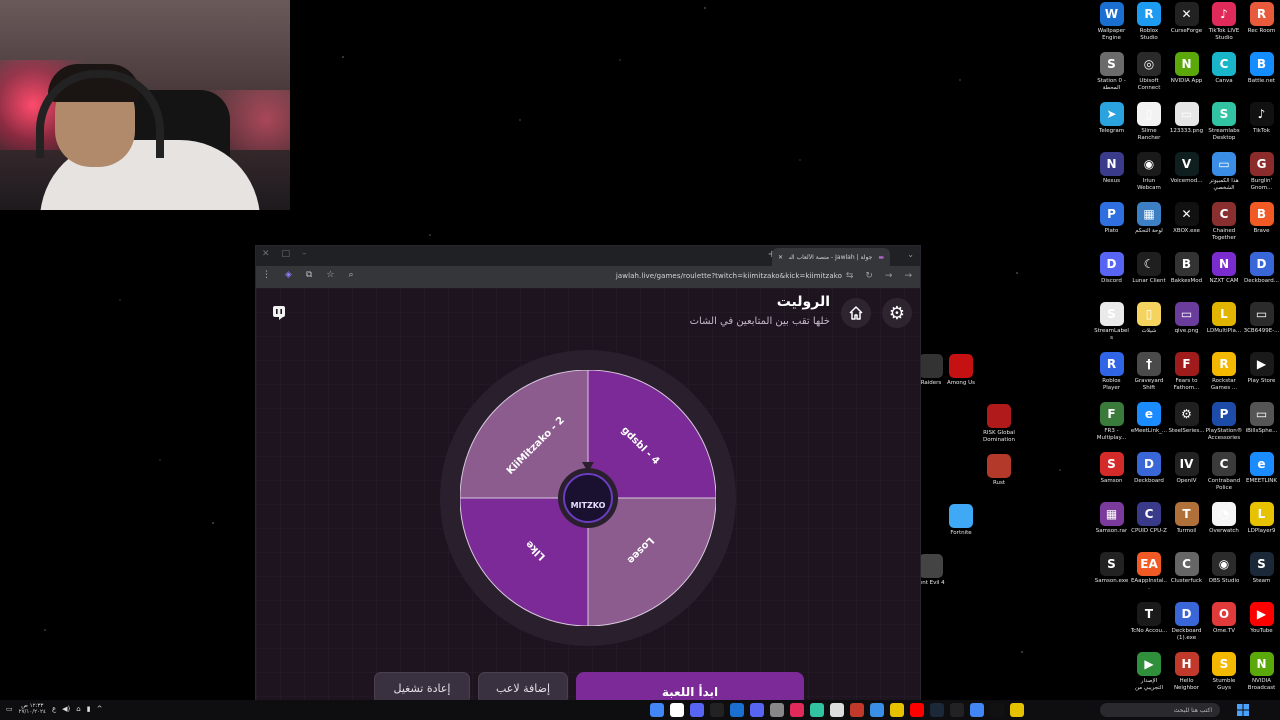 This screenshot has width=1280, height=720. I want to click on desktop-icon: ▭ qive.png, so click(1186, 327).